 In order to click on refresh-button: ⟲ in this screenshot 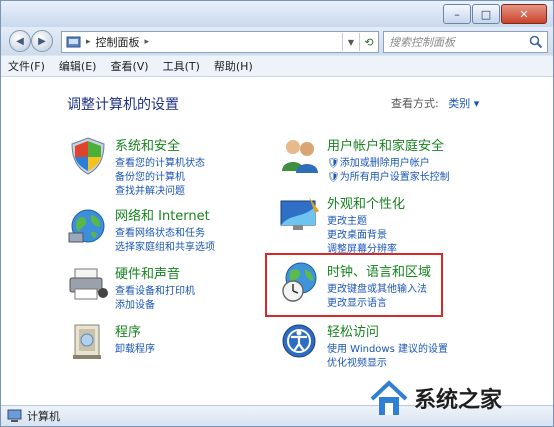, I will do `click(368, 42)`.